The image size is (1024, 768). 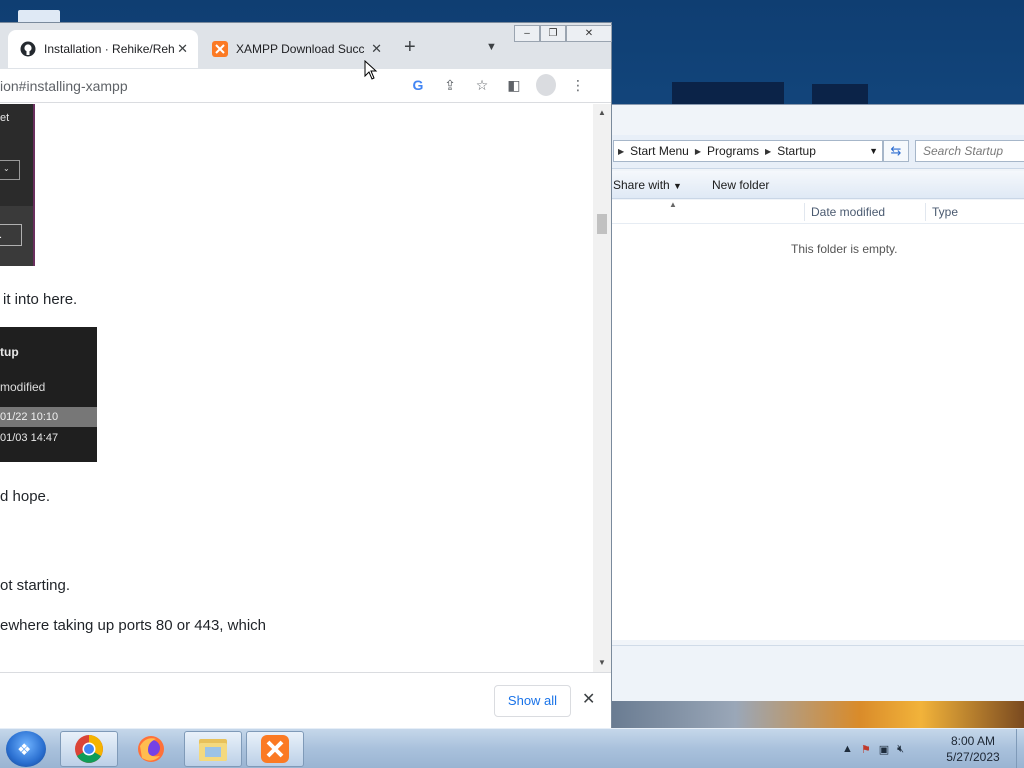 What do you see at coordinates (973, 757) in the screenshot?
I see `clock-date: 5/27/2023` at bounding box center [973, 757].